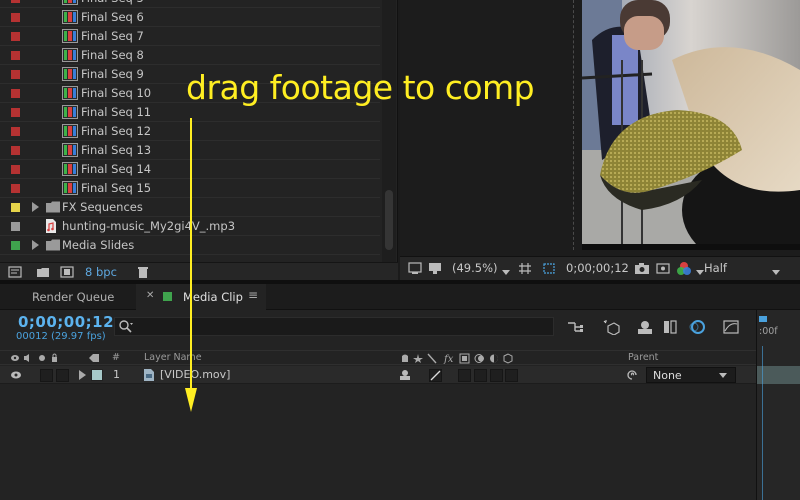 The image size is (800, 500). I want to click on layer-duration-bar, so click(778, 375).